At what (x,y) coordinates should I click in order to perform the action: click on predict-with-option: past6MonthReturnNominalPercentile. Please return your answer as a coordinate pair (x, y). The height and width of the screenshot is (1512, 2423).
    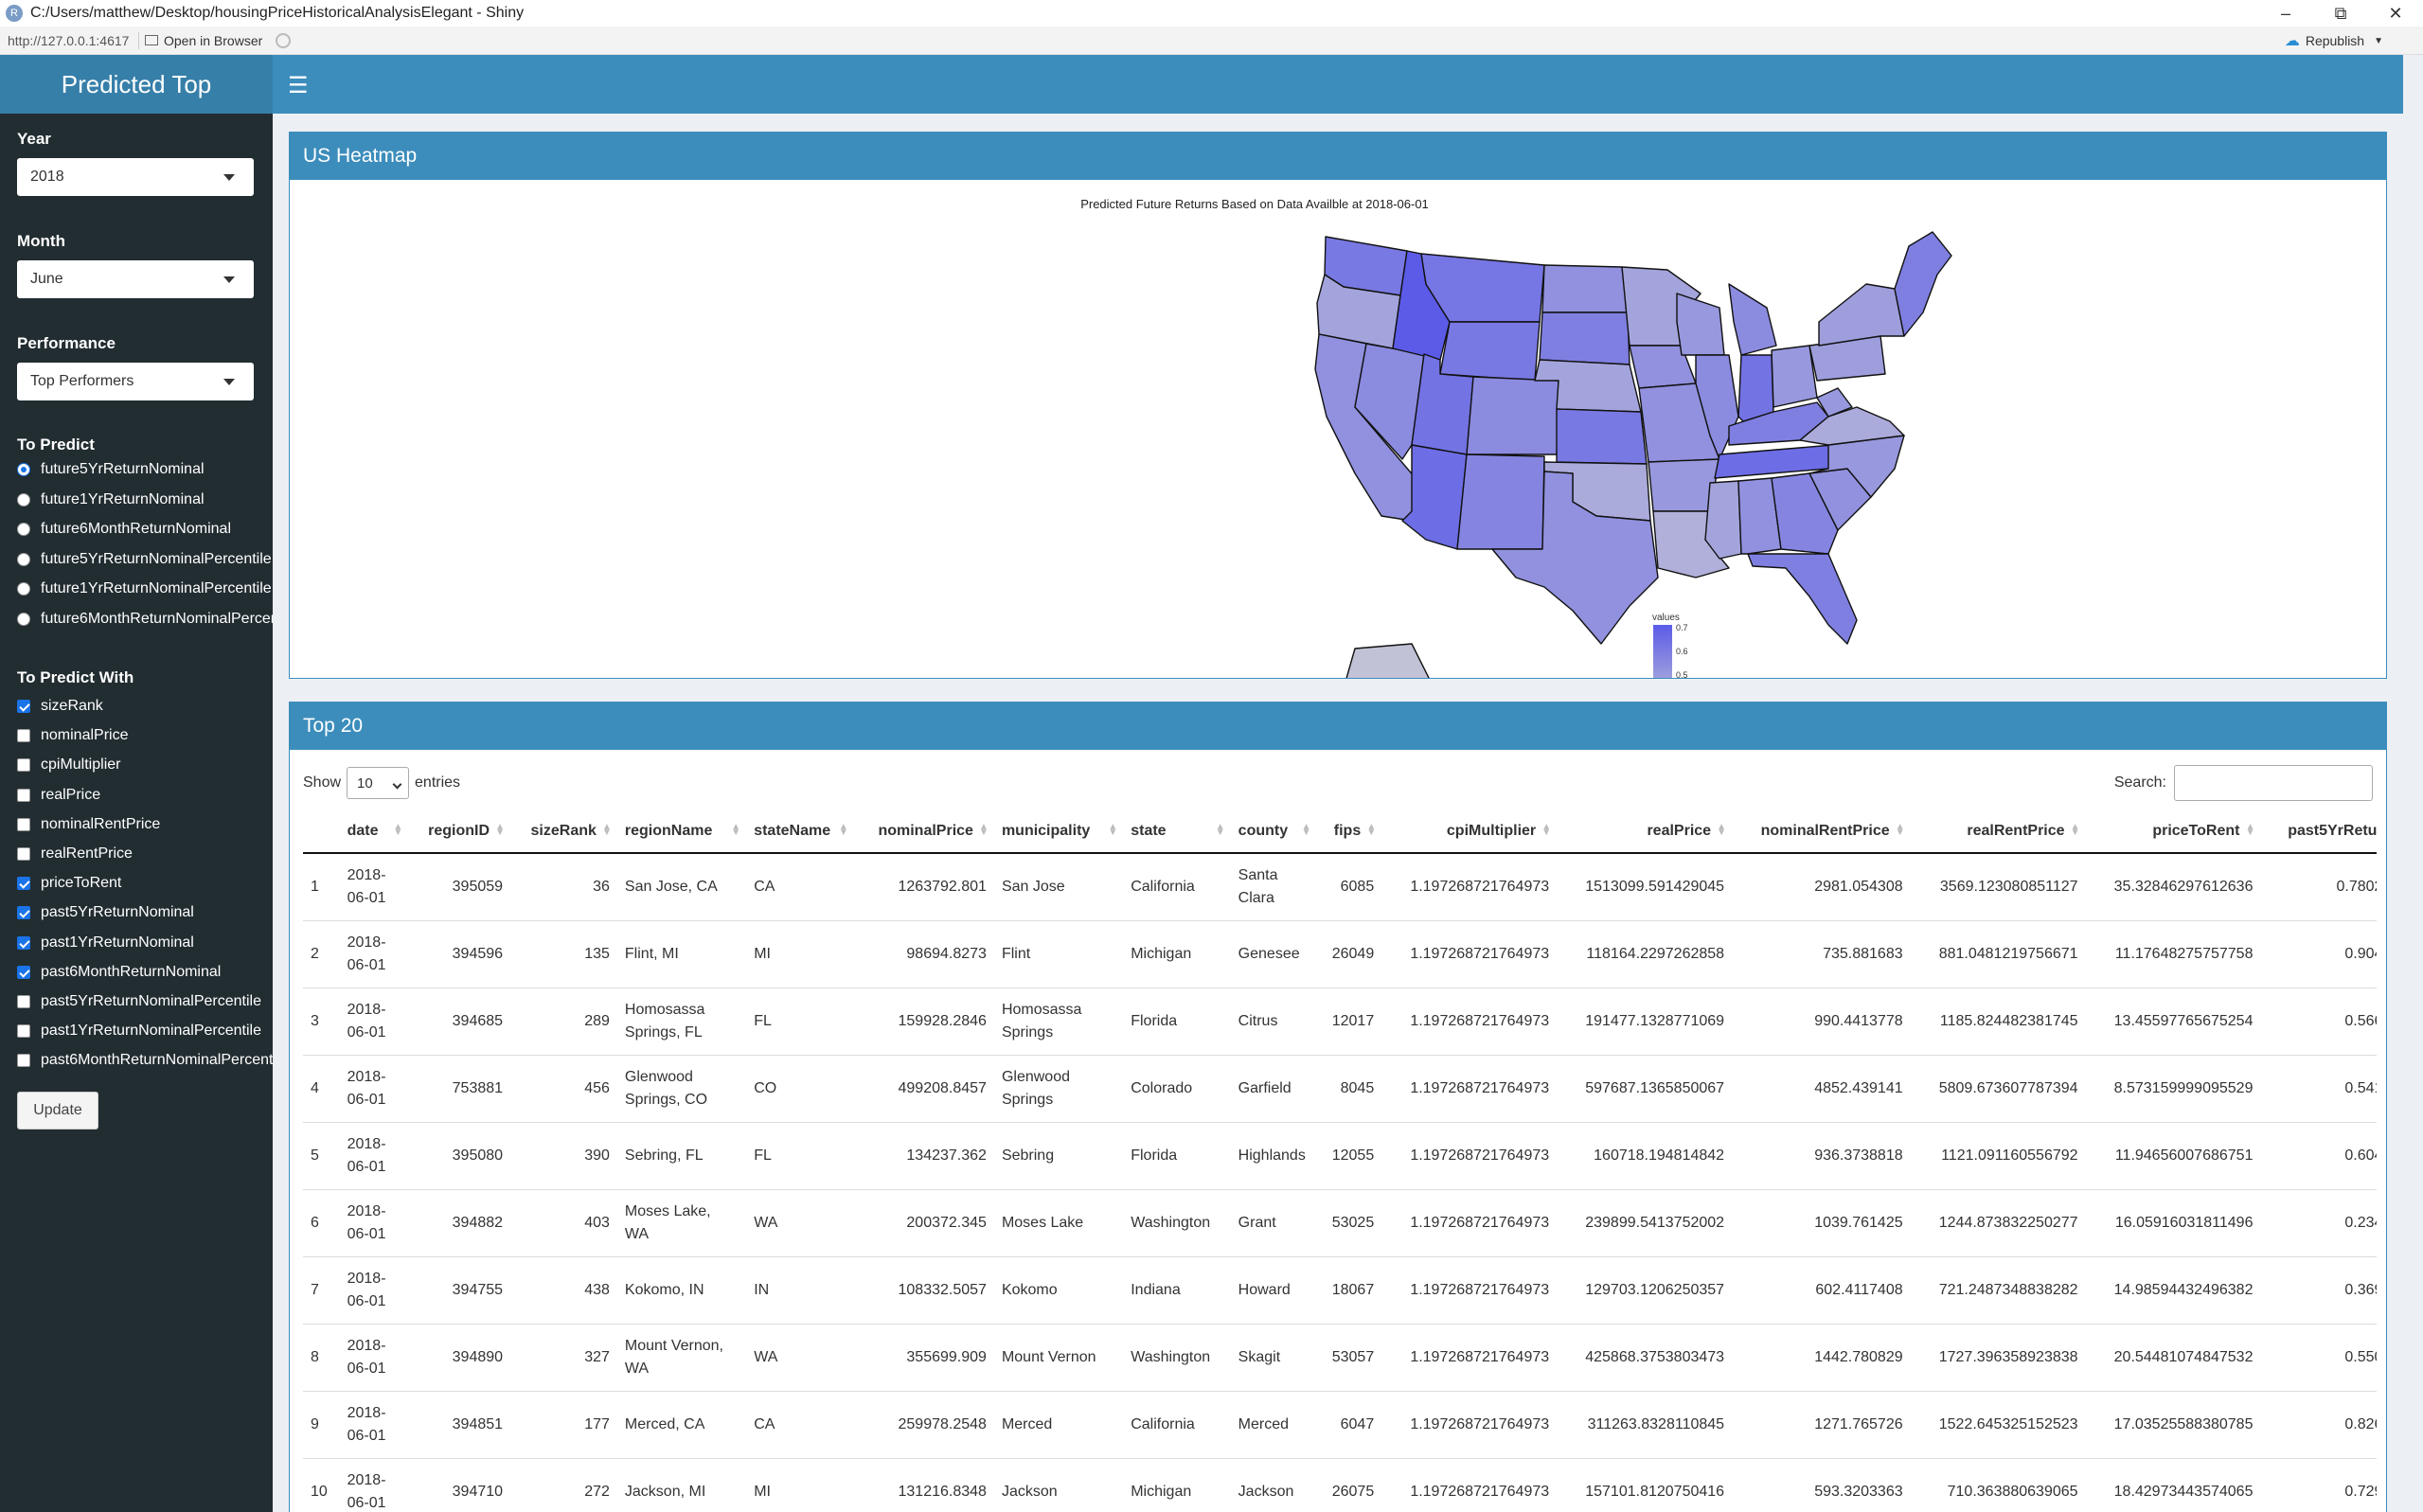
    Looking at the image, I should click on (145, 1060).